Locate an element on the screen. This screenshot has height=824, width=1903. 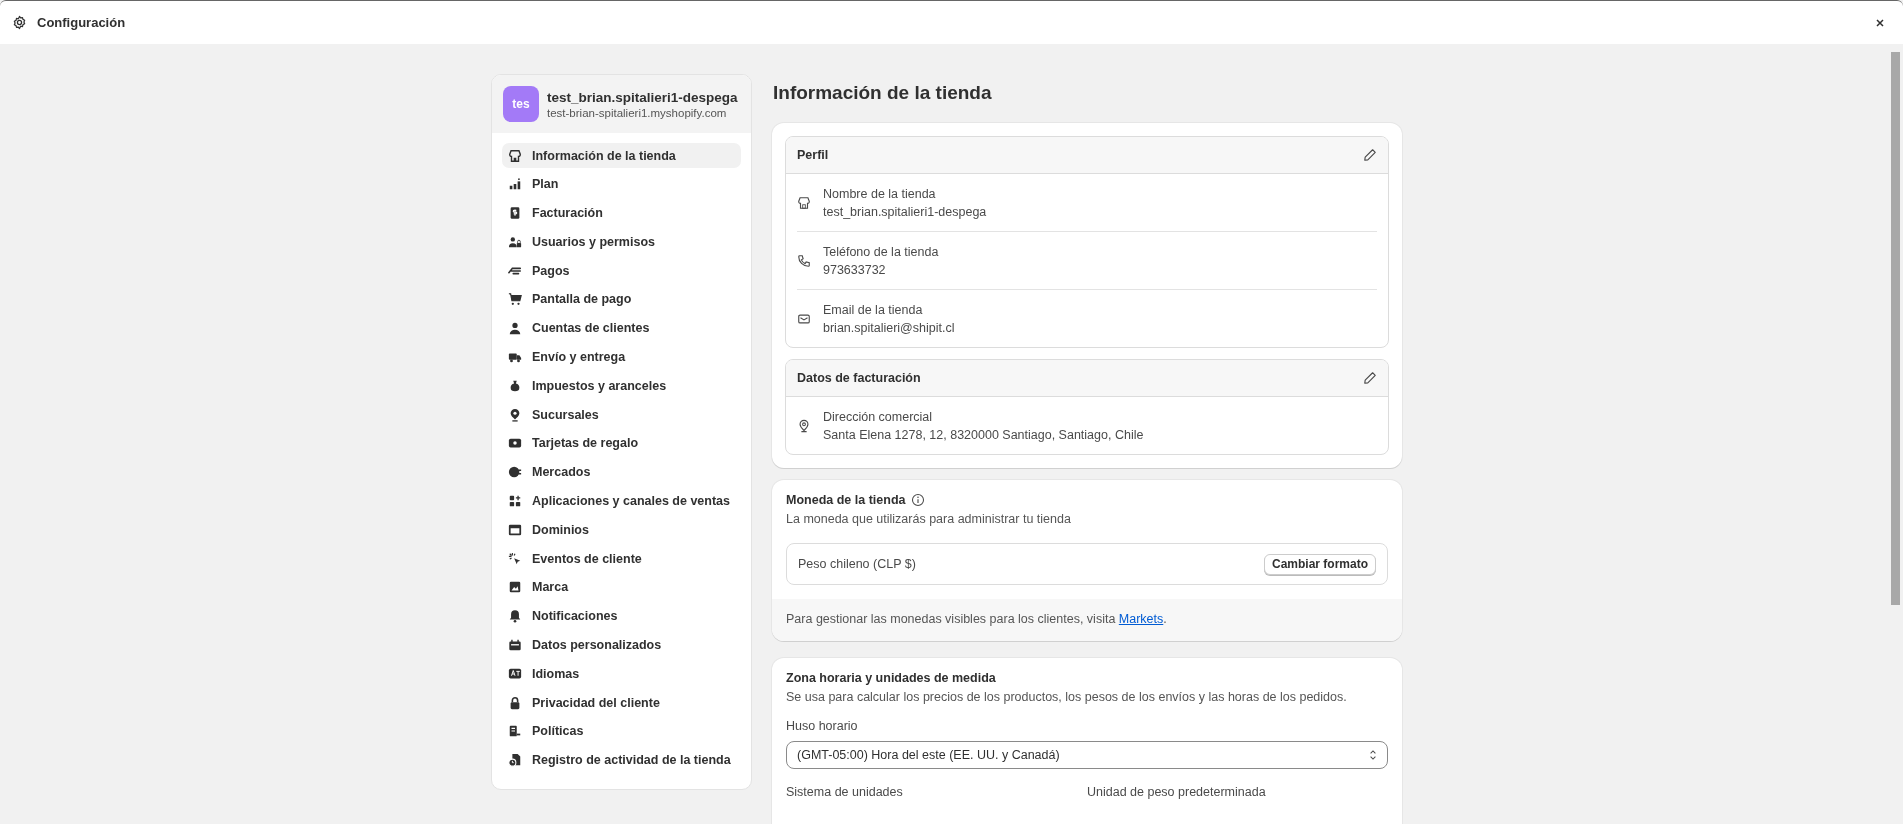
field-label: Dirección comercial is located at coordinates (878, 416).